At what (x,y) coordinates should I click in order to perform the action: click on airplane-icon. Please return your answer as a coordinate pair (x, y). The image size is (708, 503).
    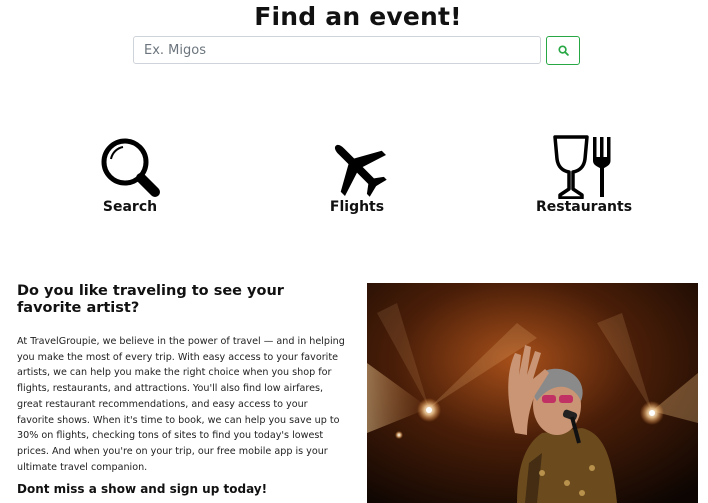
    Looking at the image, I should click on (360, 170).